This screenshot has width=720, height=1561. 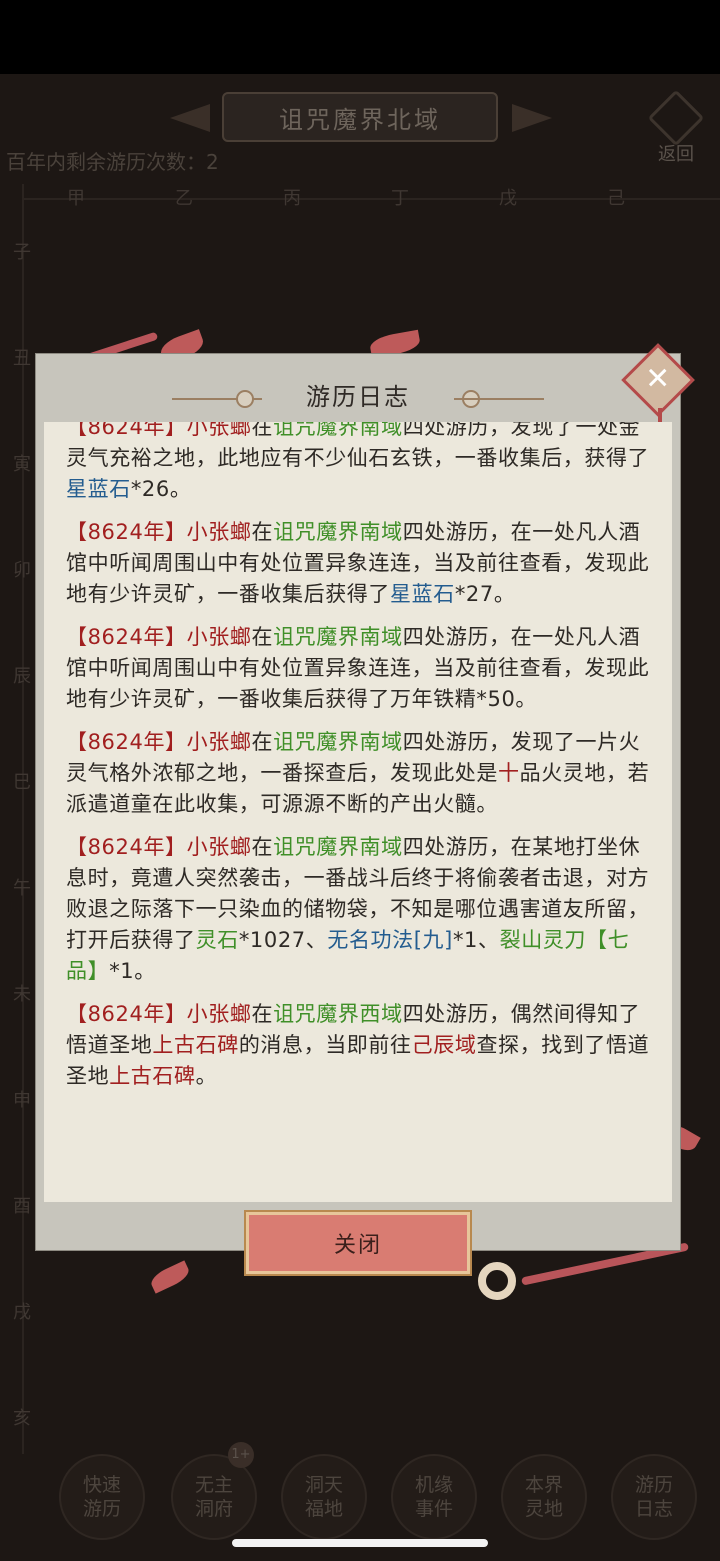 I want to click on top-status-bar, so click(x=360, y=37).